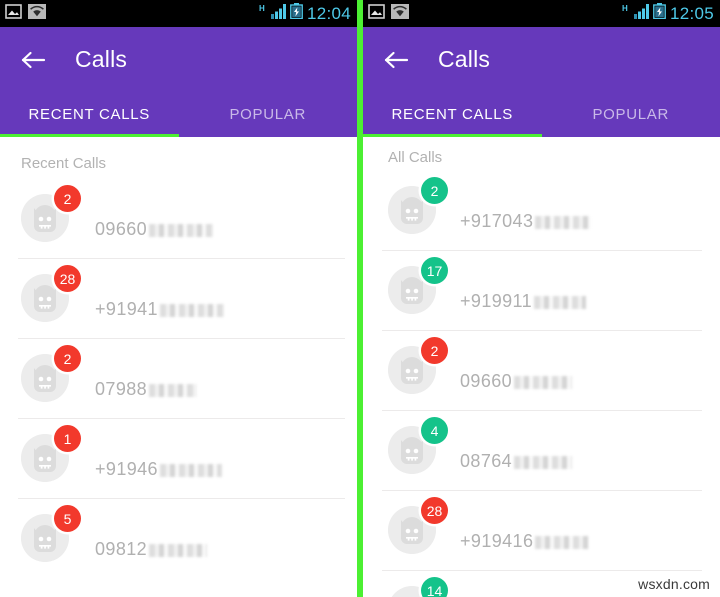  Describe the element at coordinates (121, 549) in the screenshot. I see `phone-number-visible: 09812` at that location.